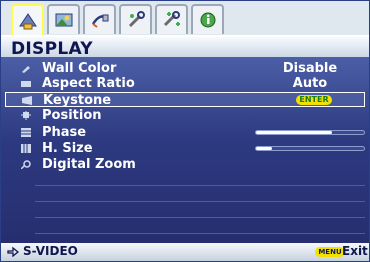  I want to click on tab-information, so click(207, 19).